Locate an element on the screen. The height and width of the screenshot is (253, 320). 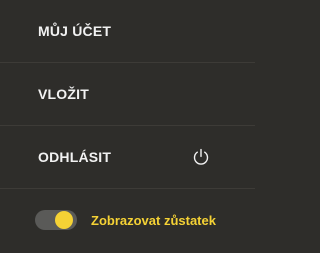
balance-toggle is located at coordinates (56, 220).